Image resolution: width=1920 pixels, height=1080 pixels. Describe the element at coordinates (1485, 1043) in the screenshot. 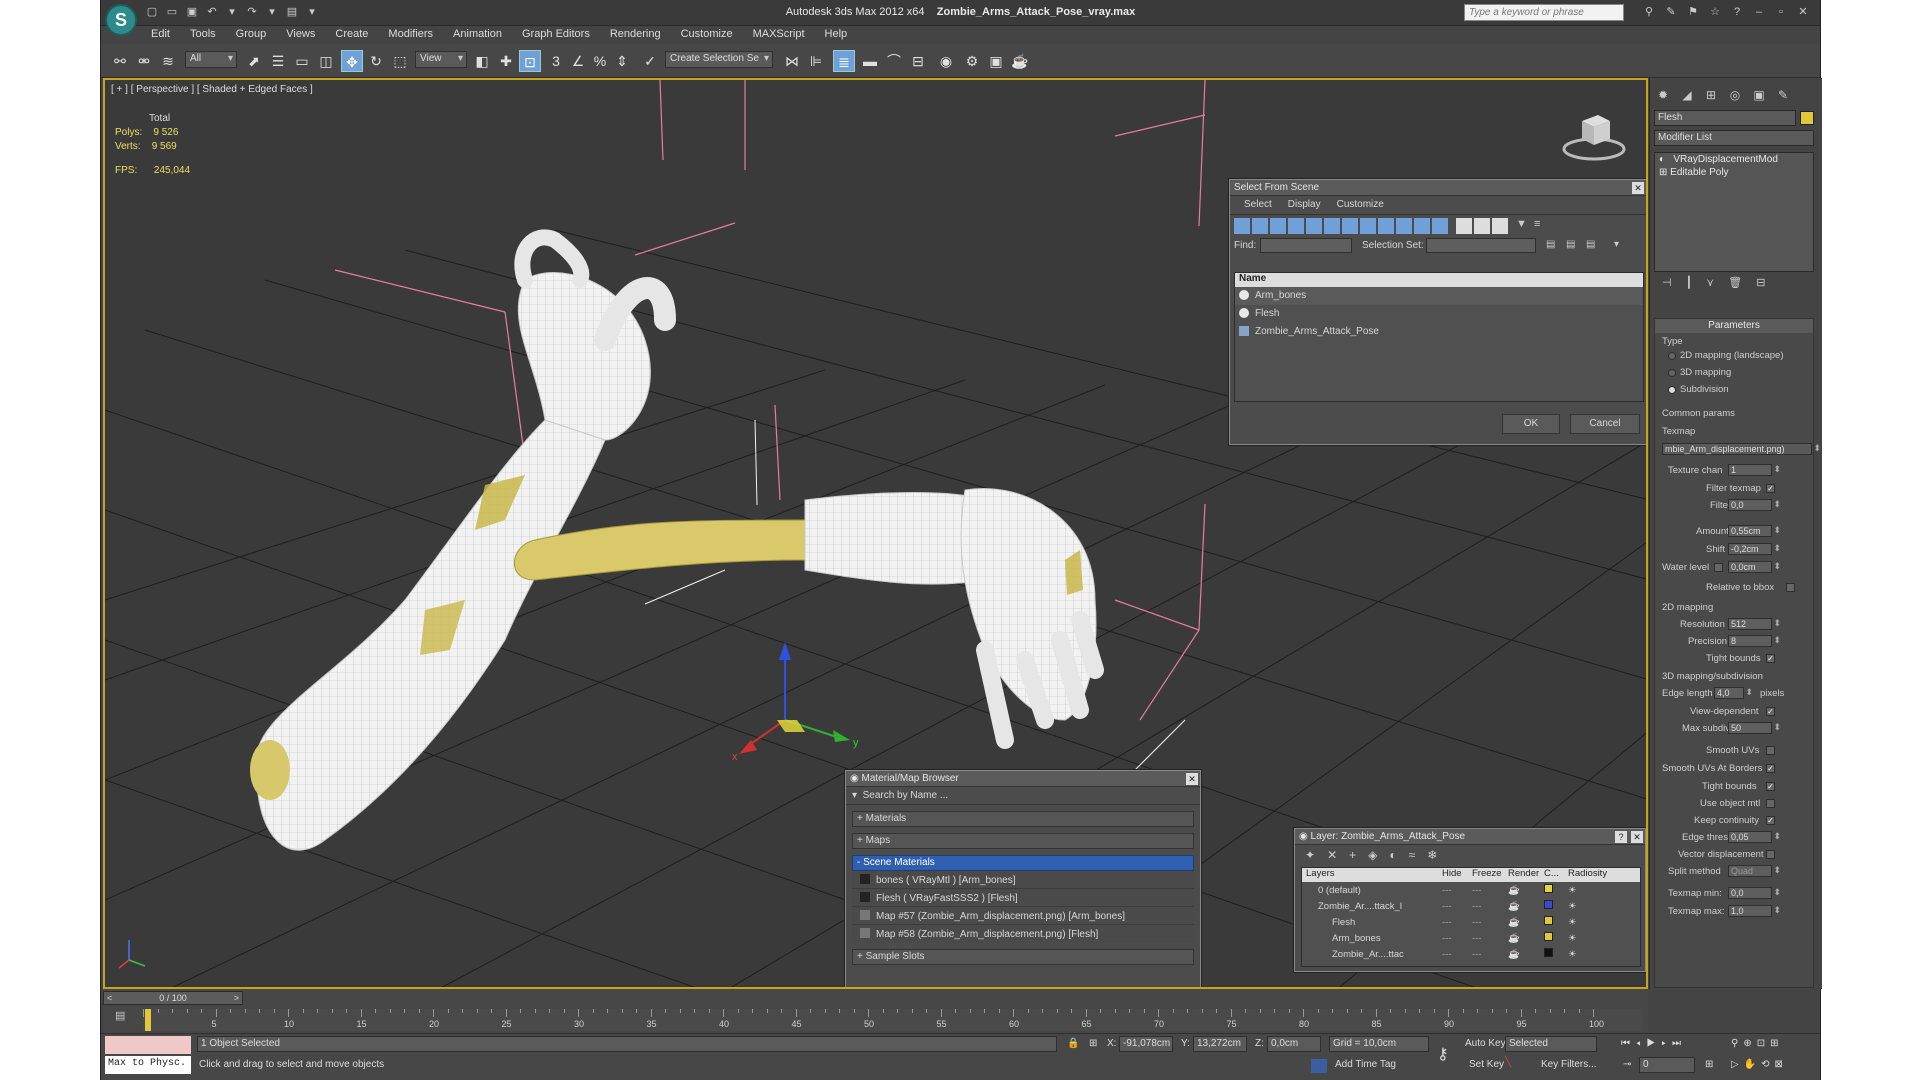

I see `auto-key-button: Auto Key` at that location.